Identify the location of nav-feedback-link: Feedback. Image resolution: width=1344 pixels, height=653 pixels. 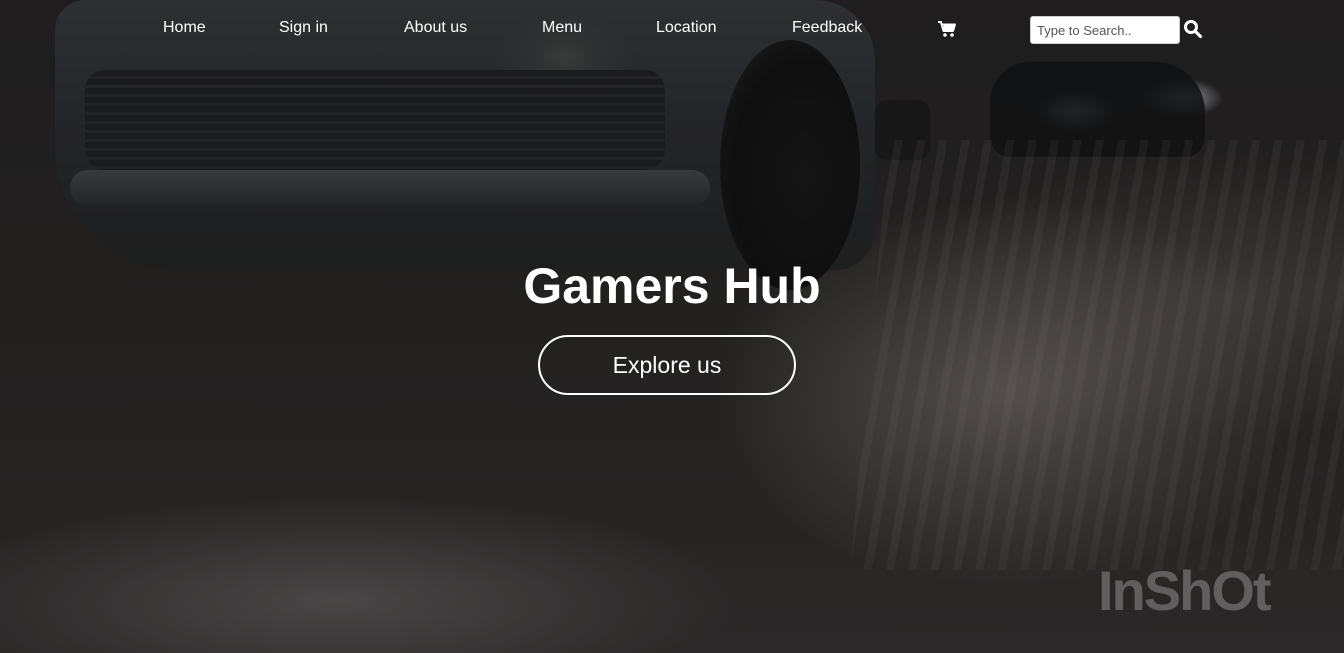
(827, 28).